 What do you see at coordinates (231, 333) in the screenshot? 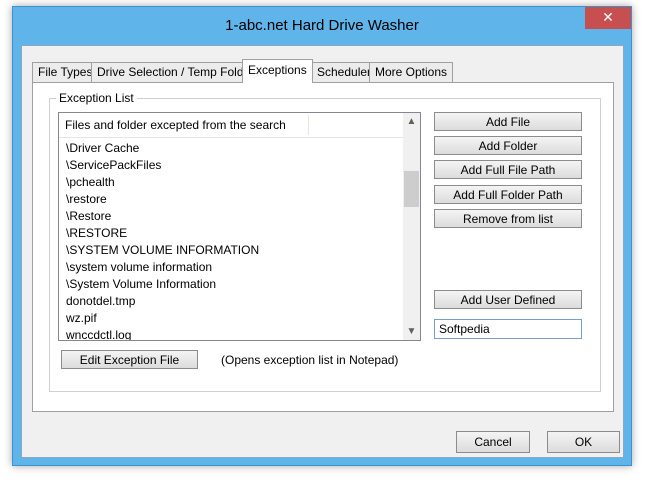
I see `list-item: wnccdctl.log` at bounding box center [231, 333].